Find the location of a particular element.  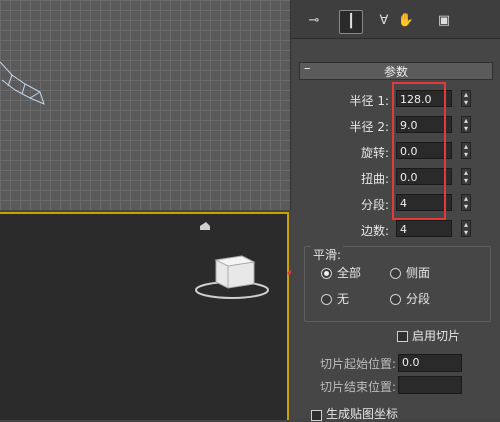

radio-none-label: 无 is located at coordinates (343, 299).